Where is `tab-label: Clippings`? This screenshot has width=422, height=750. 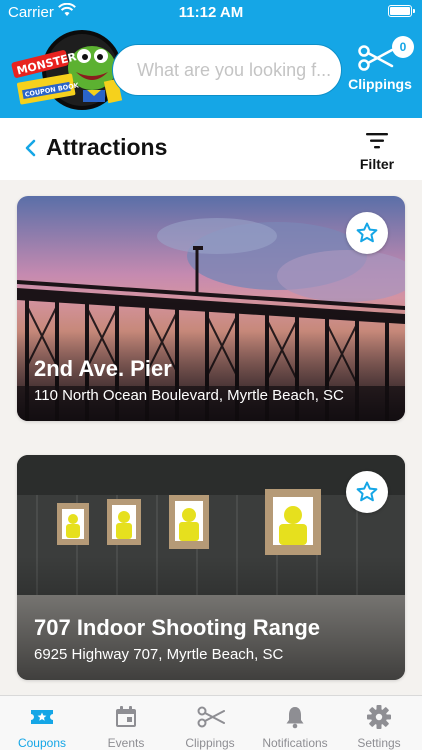
tab-label: Clippings is located at coordinates (210, 743).